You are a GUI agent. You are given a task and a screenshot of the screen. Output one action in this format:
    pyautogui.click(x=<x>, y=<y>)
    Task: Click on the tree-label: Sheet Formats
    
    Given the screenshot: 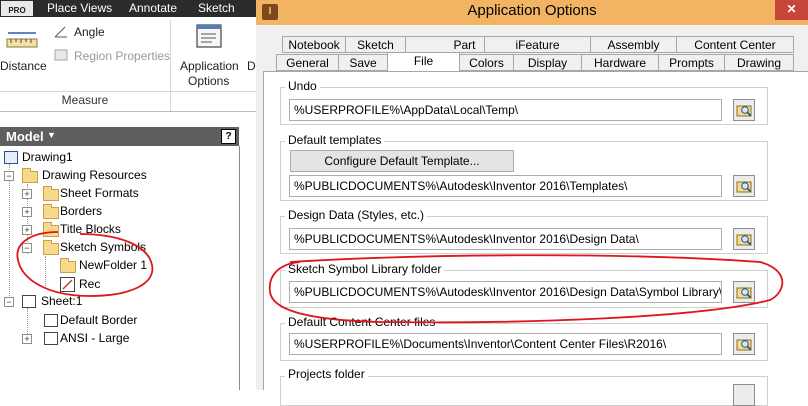 What is the action you would take?
    pyautogui.click(x=99, y=193)
    